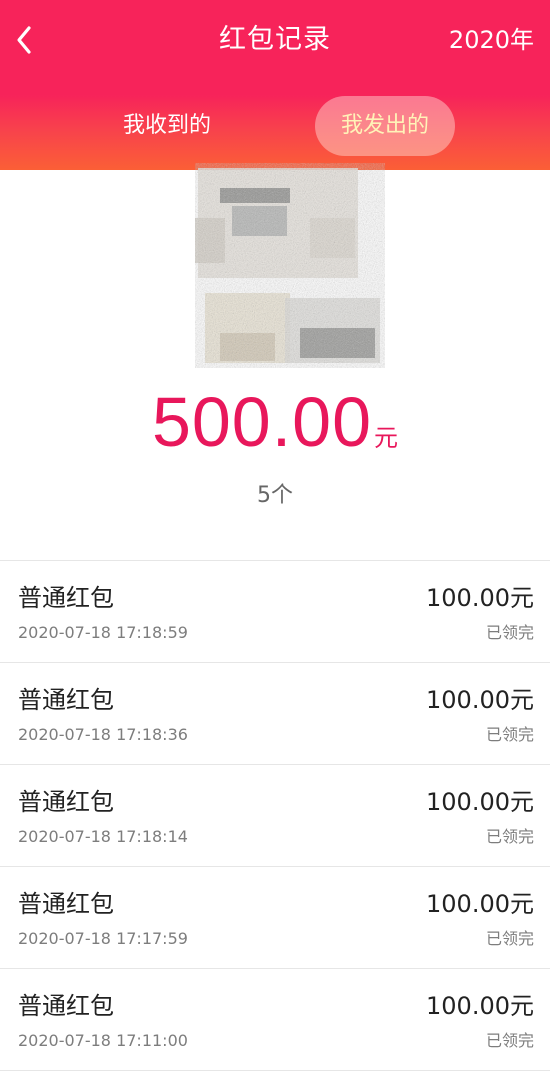 This screenshot has width=550, height=1071. I want to click on chevron-left-icon, so click(24, 40).